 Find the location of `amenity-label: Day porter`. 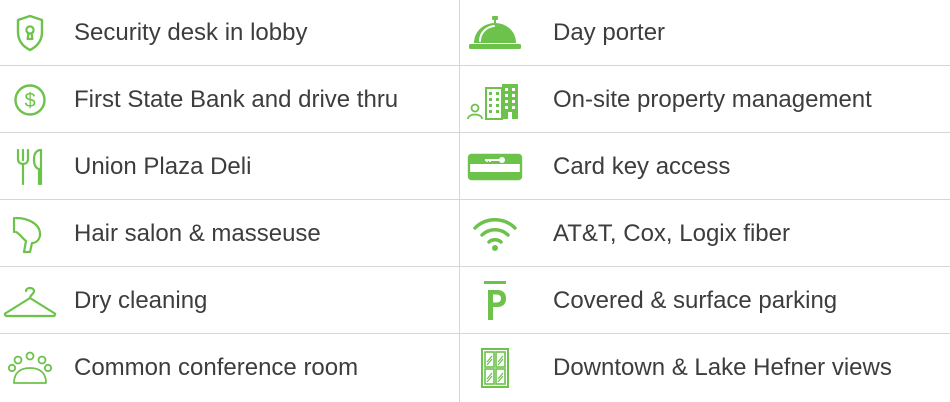

amenity-label: Day porter is located at coordinates (609, 32).